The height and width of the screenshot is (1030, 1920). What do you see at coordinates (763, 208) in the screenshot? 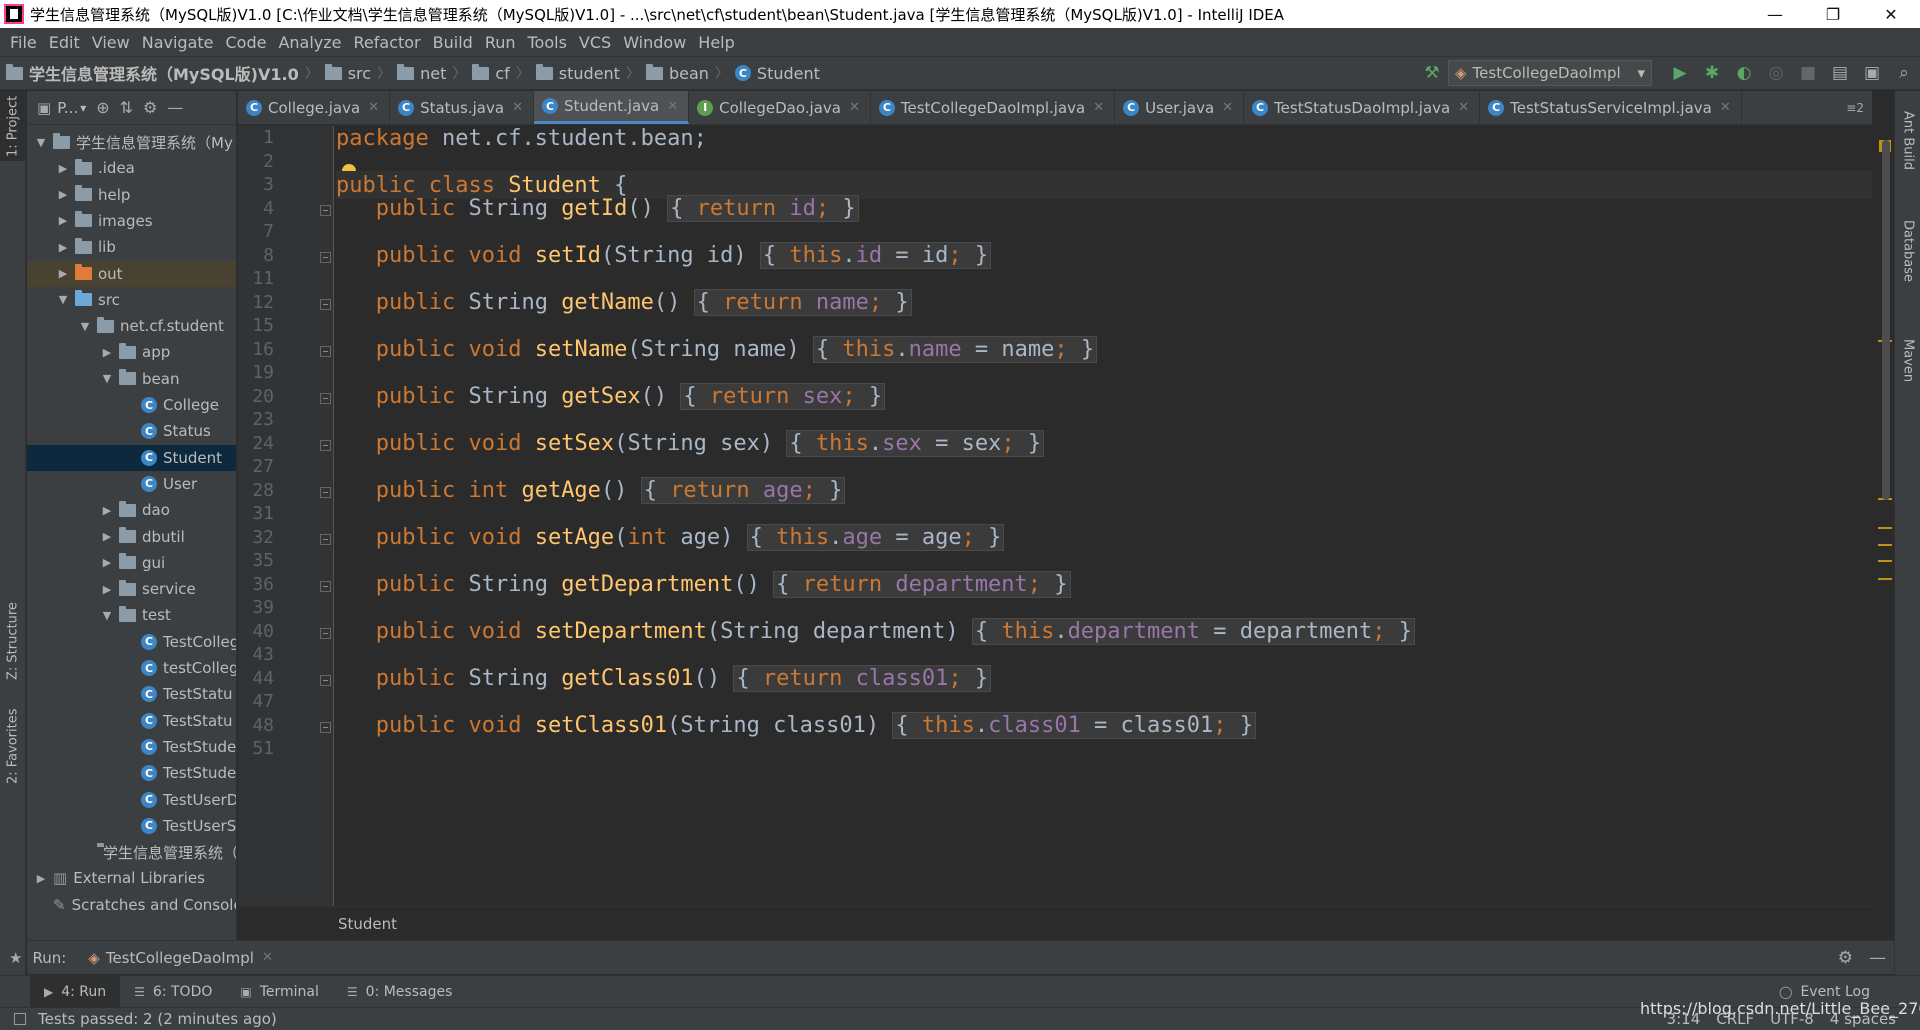
I see `folded-body: { return id; }` at bounding box center [763, 208].